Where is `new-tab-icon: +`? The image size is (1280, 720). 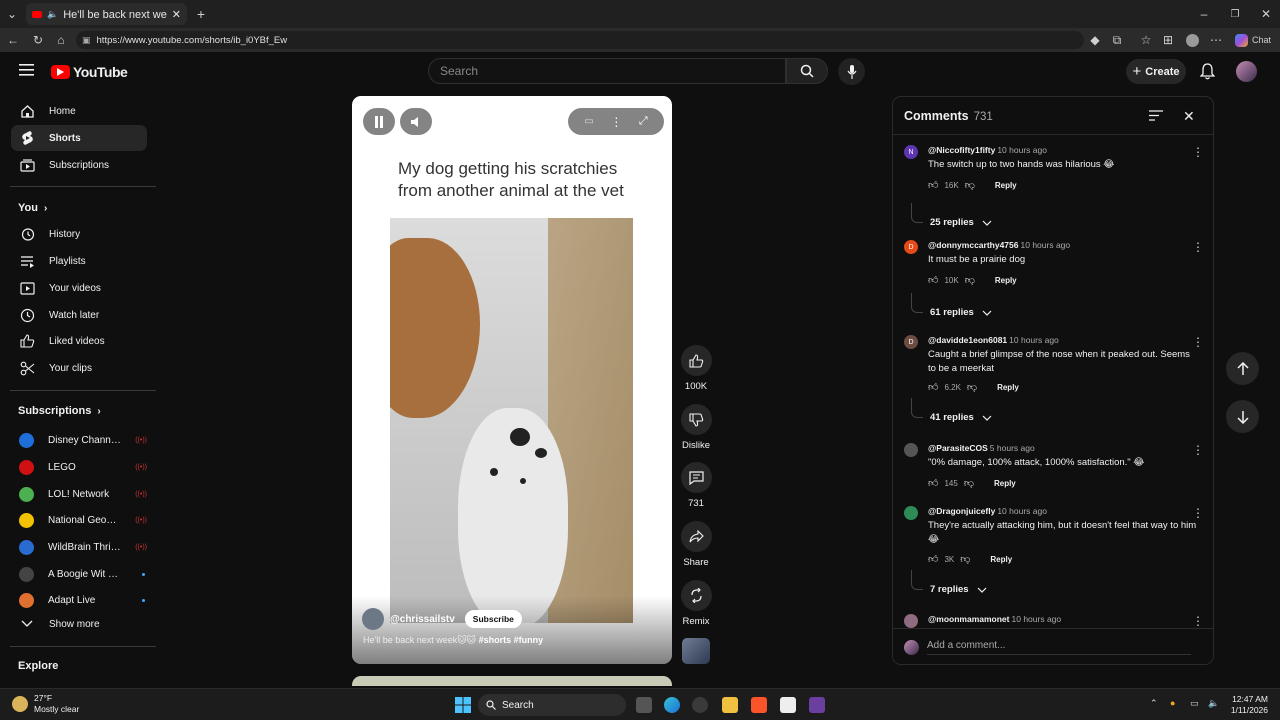 new-tab-icon: + is located at coordinates (201, 14).